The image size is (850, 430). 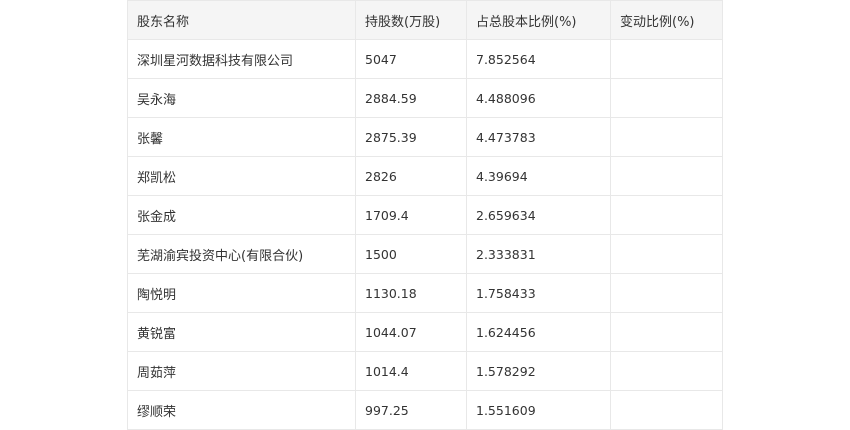 I want to click on cell-shareholder-name: 陶悦明, so click(x=241, y=293).